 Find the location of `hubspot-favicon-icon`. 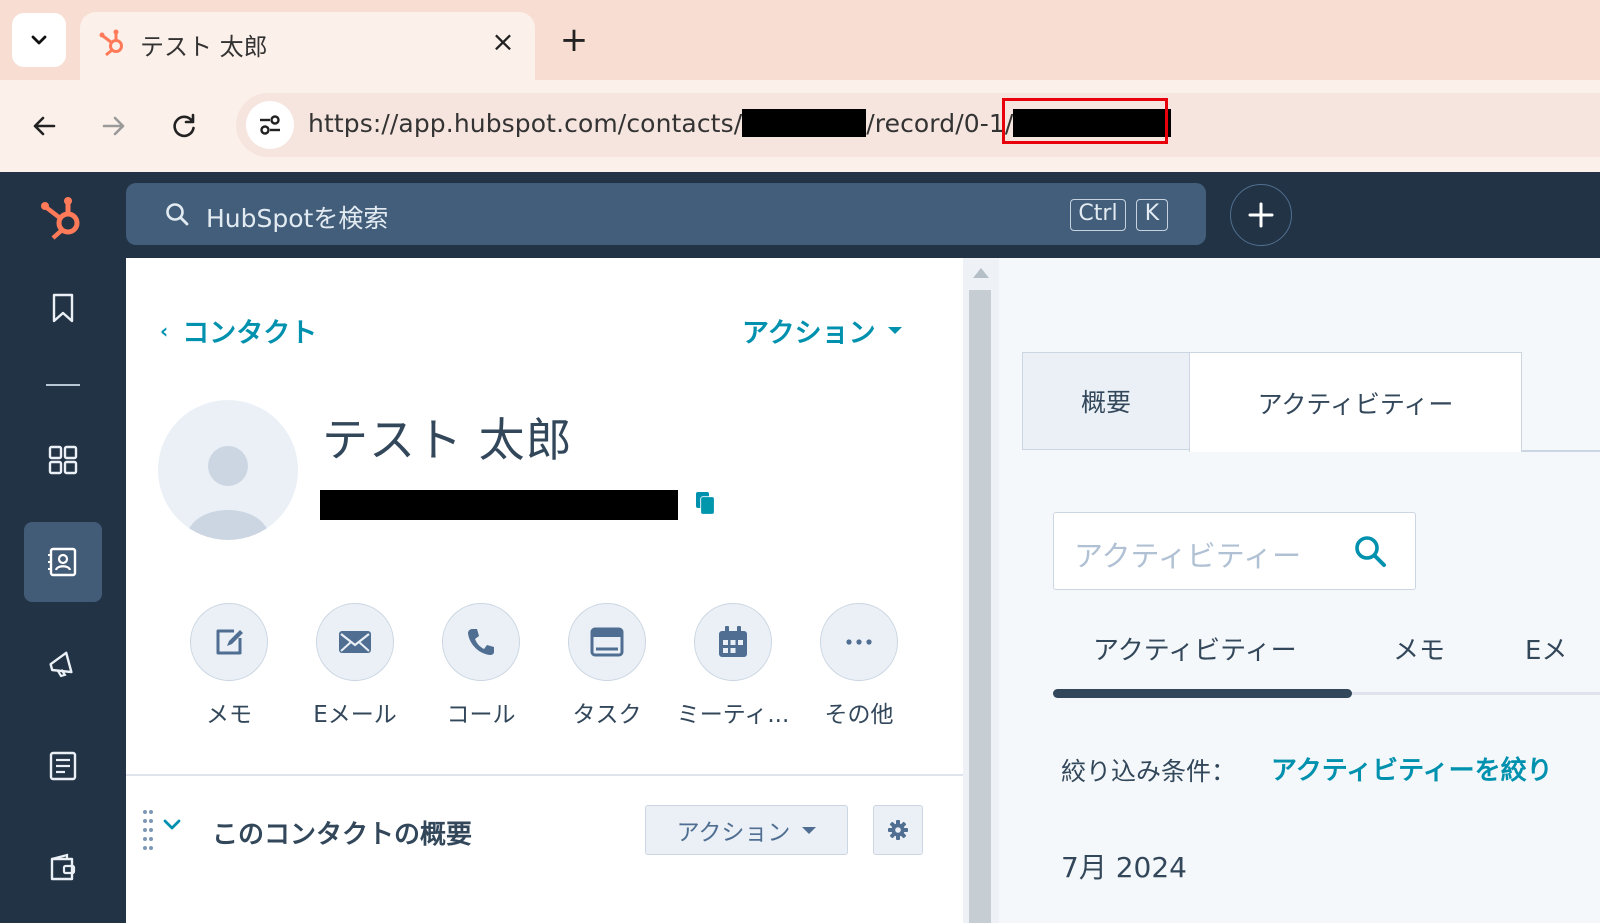

hubspot-favicon-icon is located at coordinates (111, 43).